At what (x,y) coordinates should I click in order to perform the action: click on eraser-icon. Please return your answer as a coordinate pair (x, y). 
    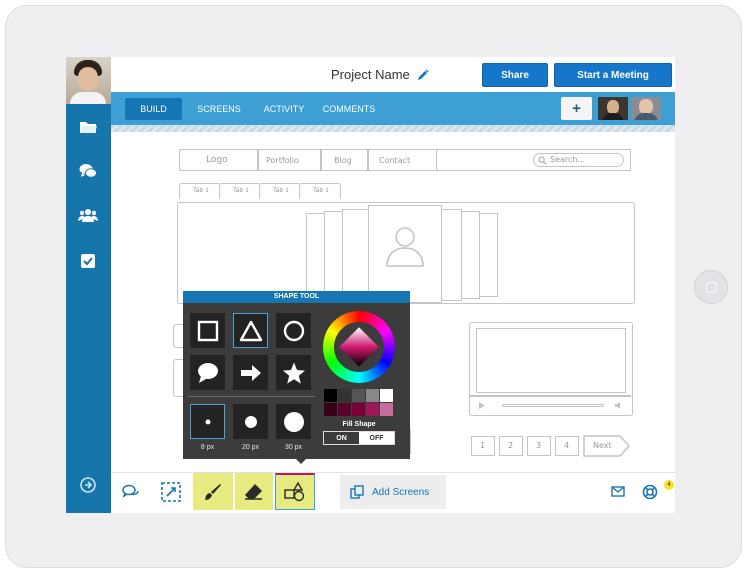
    Looking at the image, I should click on (253, 491).